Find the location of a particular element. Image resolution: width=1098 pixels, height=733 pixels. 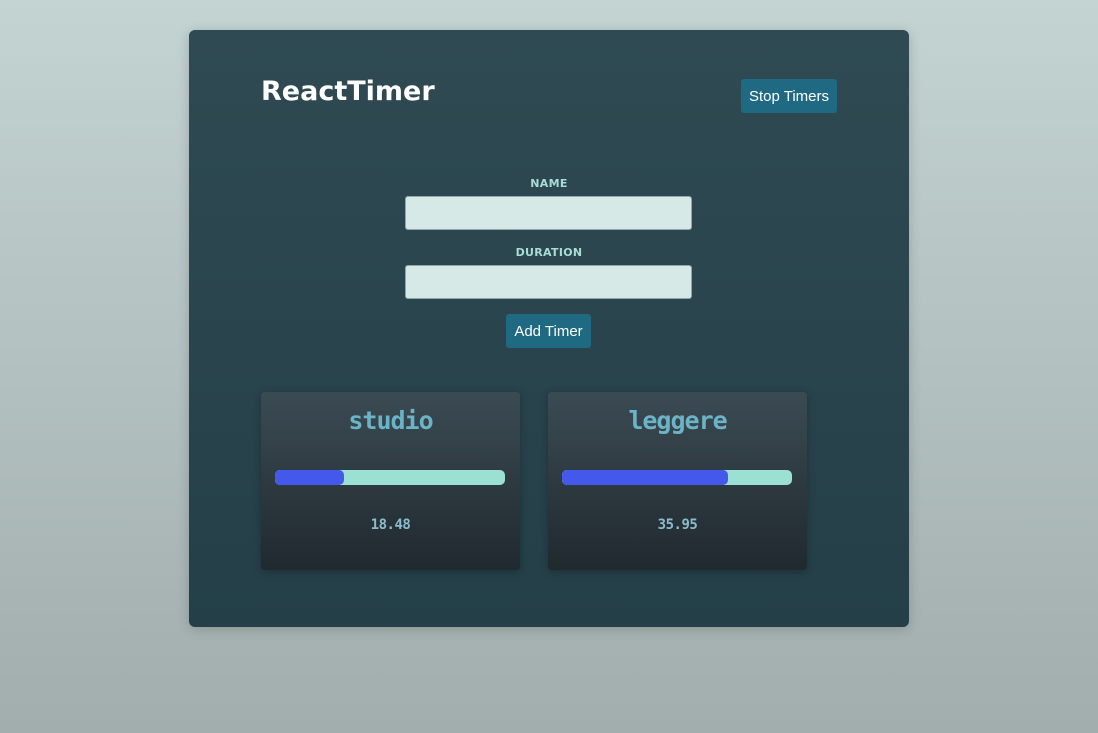

timer-remaining-time: 35.95 is located at coordinates (677, 525).